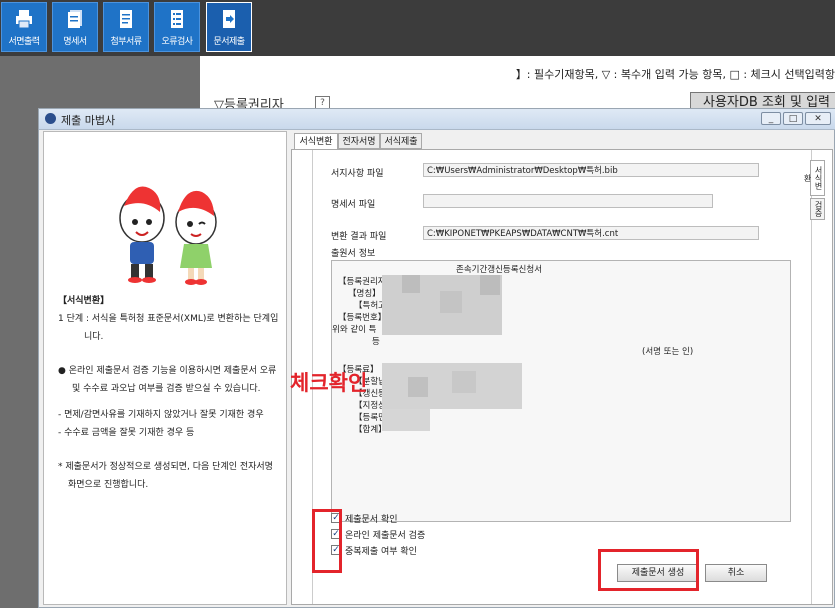 This screenshot has height=608, width=835. I want to click on info-line: 【등록번호】, so click(362, 318).